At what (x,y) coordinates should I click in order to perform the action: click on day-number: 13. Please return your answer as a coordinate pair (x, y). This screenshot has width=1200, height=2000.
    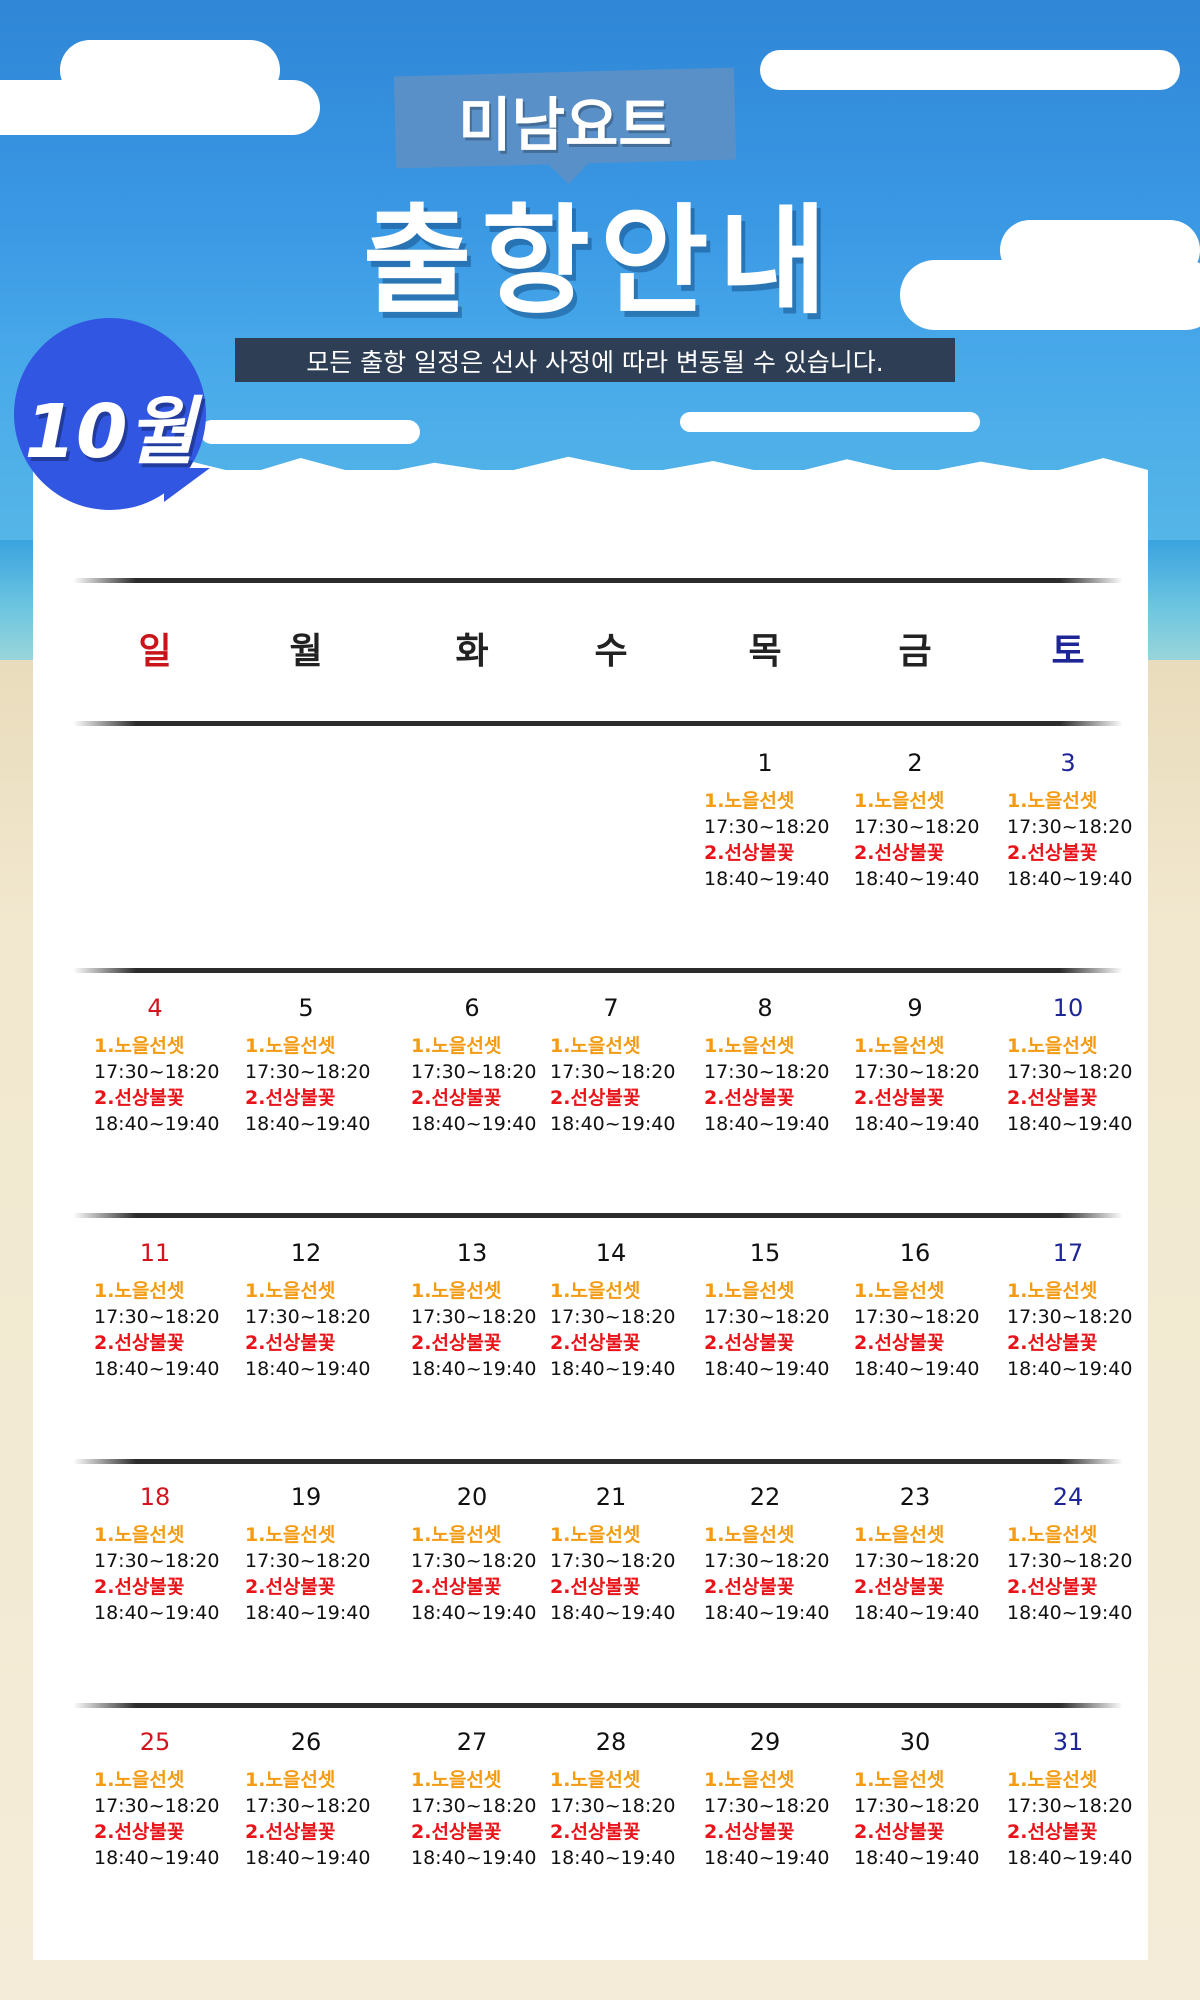
    Looking at the image, I should click on (472, 1253).